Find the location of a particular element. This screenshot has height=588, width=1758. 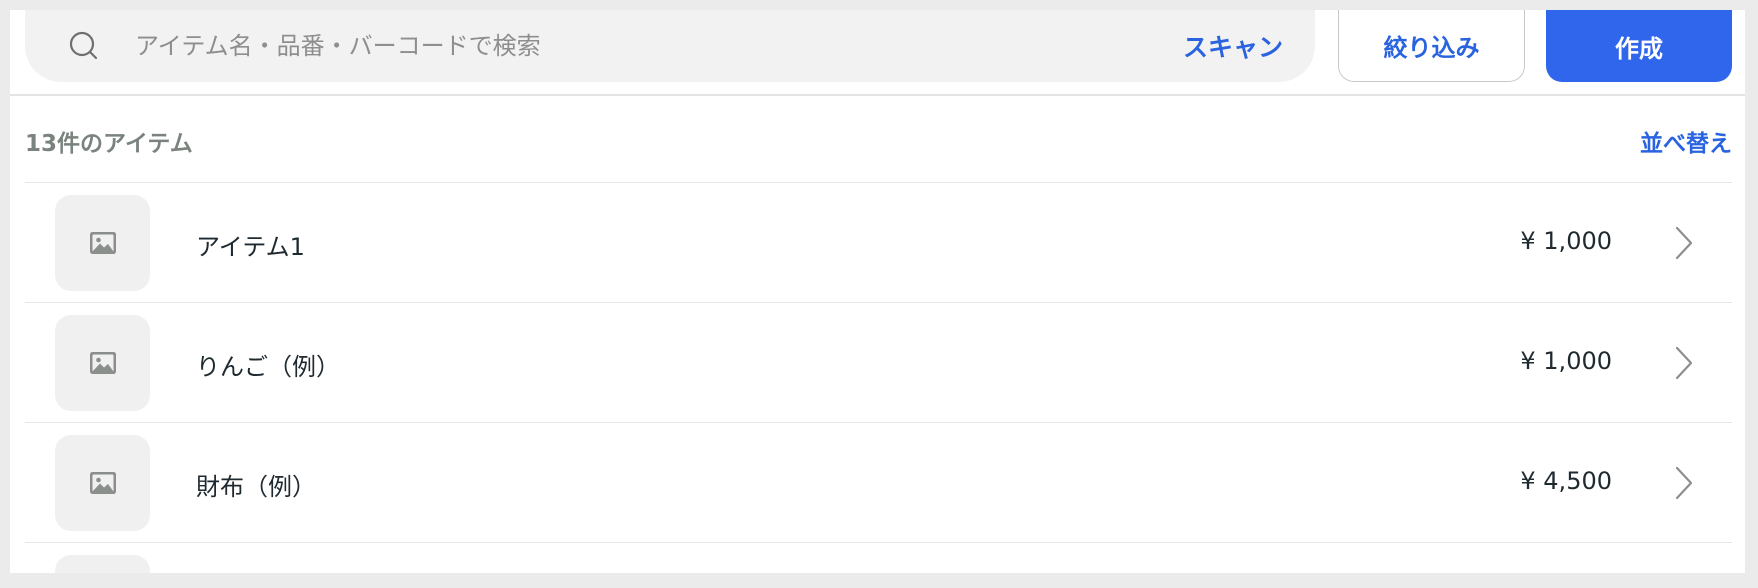

filter-button: 絞り込み is located at coordinates (1431, 46).